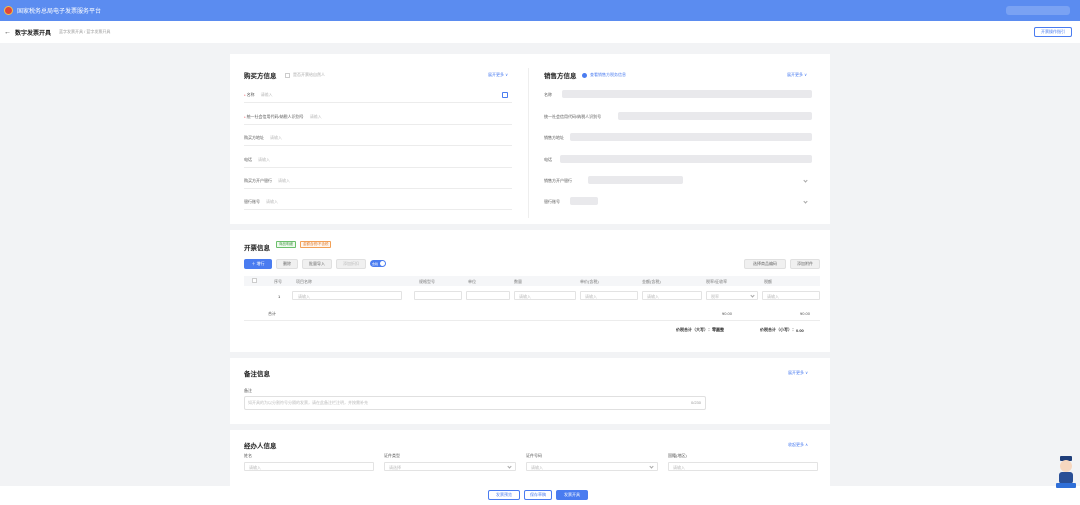 The height and width of the screenshot is (505, 1080). What do you see at coordinates (768, 281) in the screenshot?
I see `col-tax: 税额` at bounding box center [768, 281].